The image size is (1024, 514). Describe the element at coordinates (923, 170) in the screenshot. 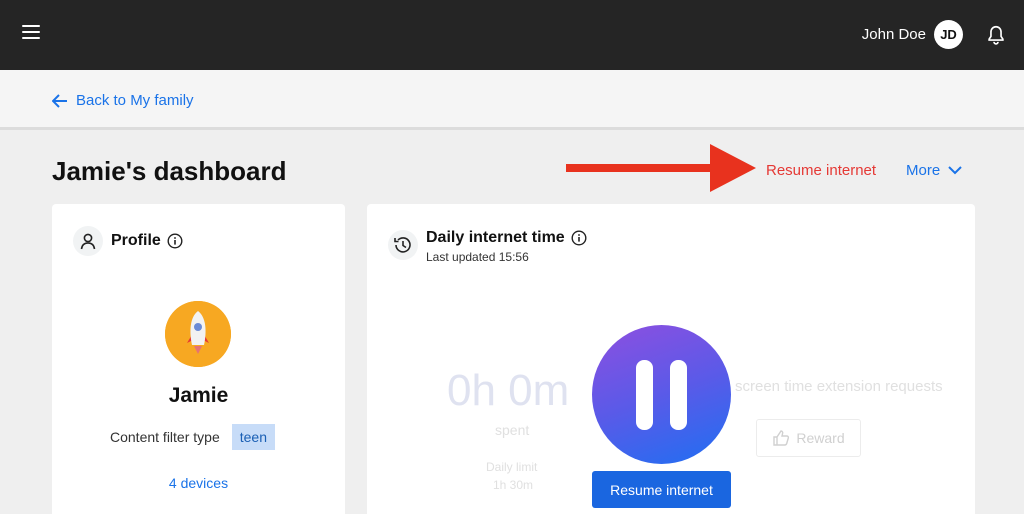

I see `more-label: More` at that location.